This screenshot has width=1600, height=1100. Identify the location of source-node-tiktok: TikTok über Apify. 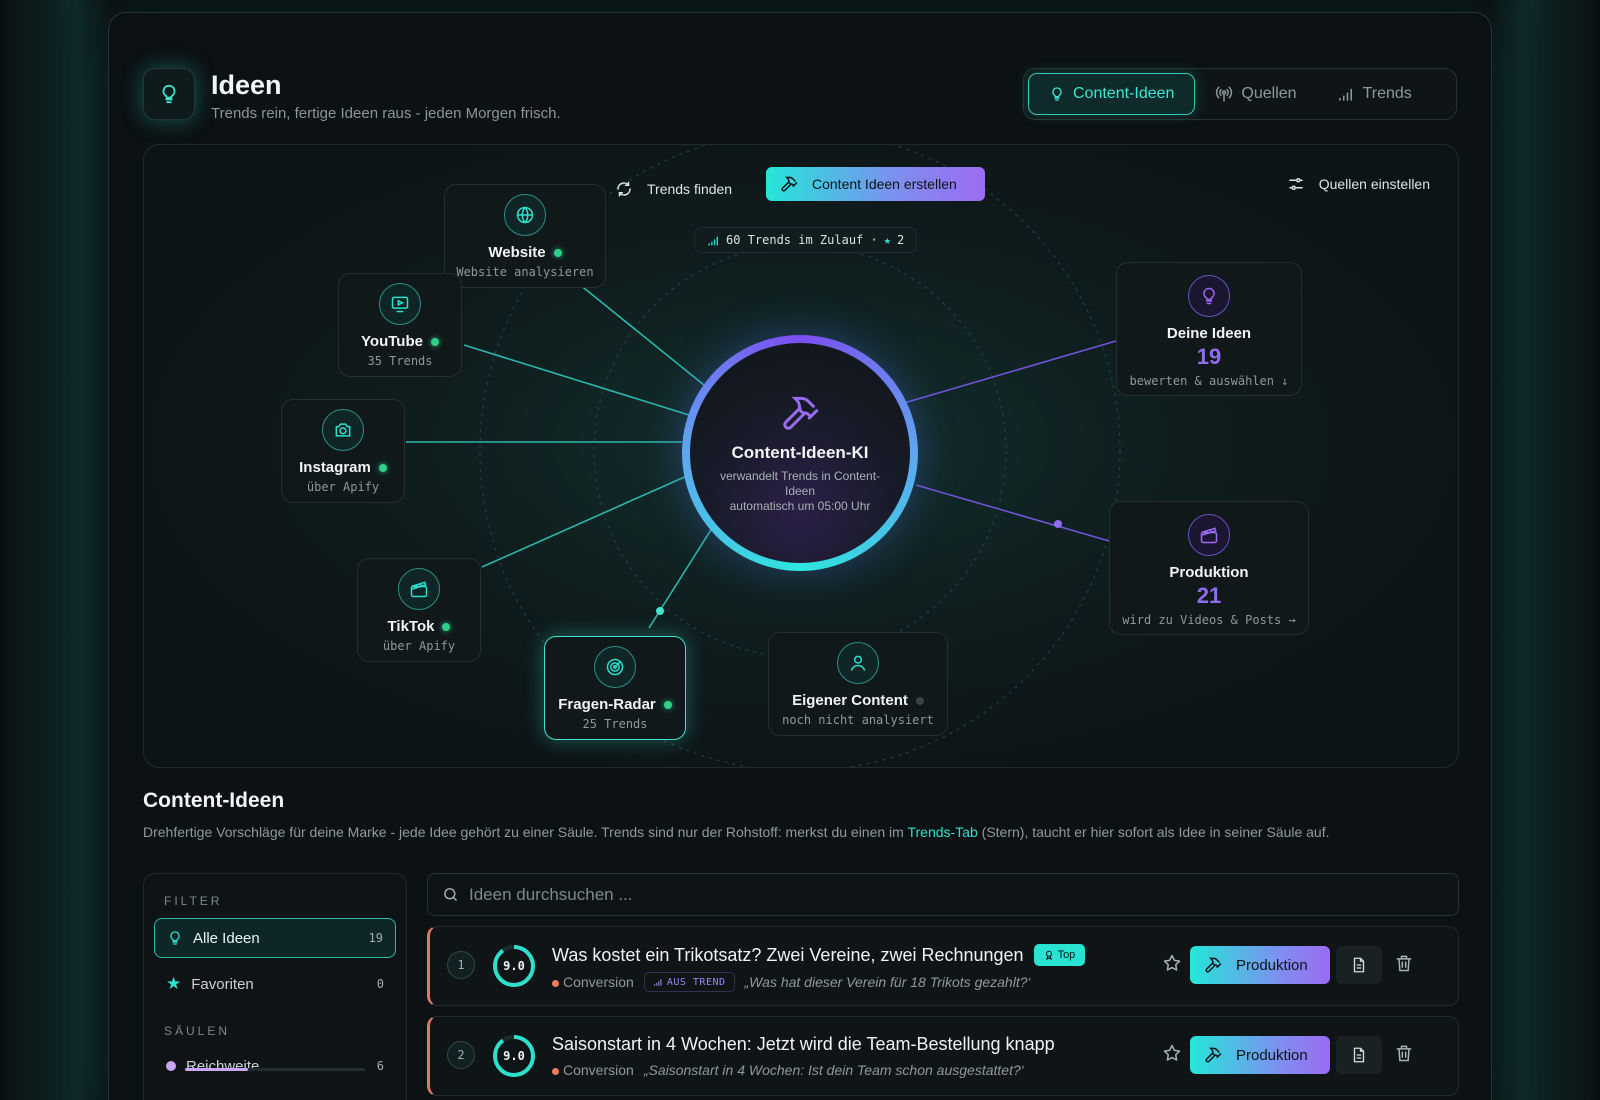
(419, 610).